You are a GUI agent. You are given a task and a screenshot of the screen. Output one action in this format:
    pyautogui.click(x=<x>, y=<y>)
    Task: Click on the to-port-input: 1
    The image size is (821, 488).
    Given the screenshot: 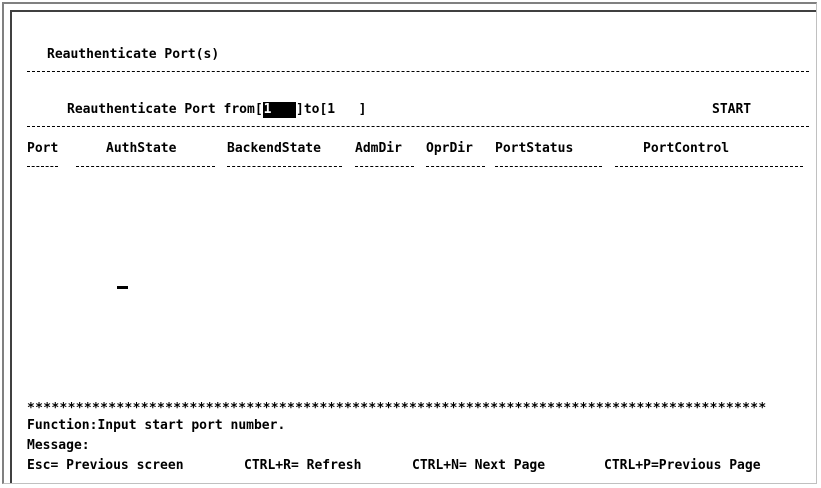 What is the action you would take?
    pyautogui.click(x=342, y=110)
    